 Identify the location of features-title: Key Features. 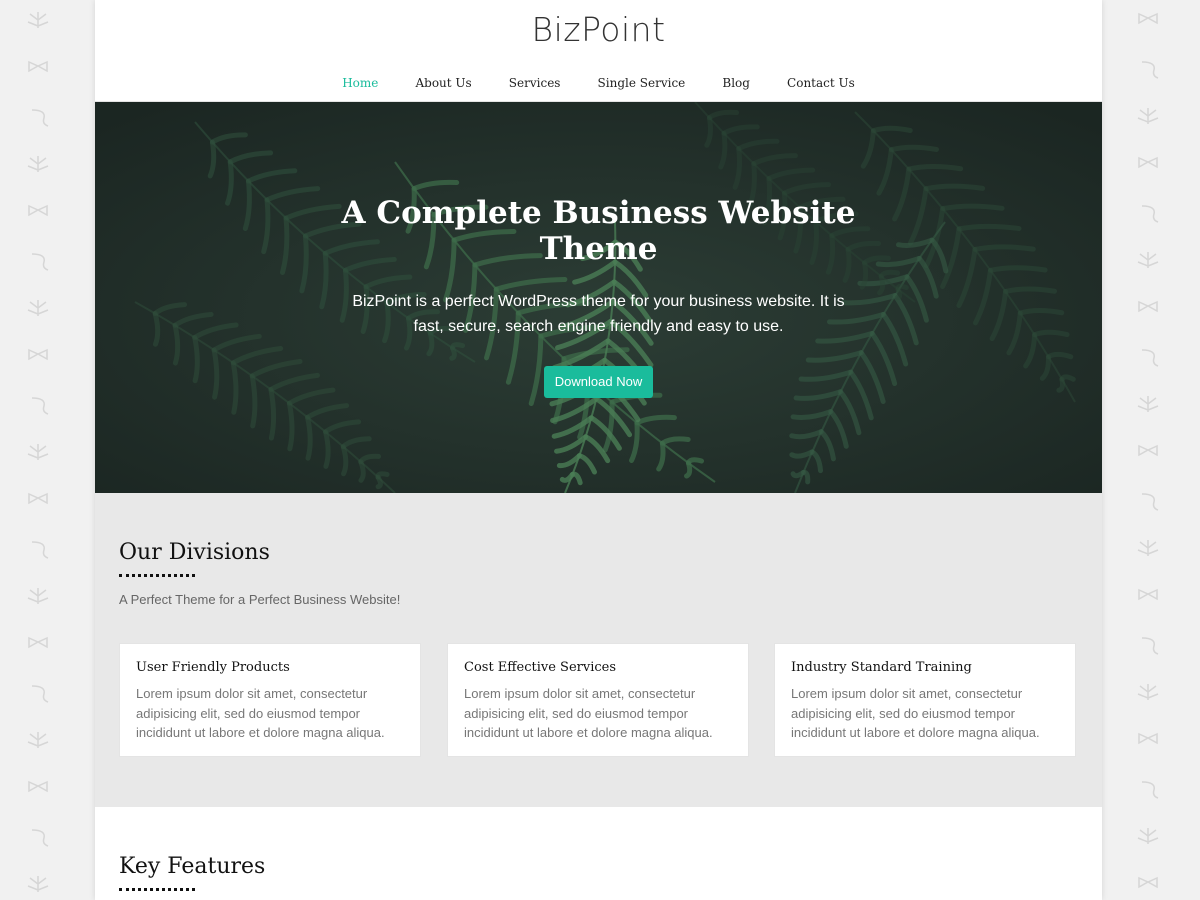
(192, 866).